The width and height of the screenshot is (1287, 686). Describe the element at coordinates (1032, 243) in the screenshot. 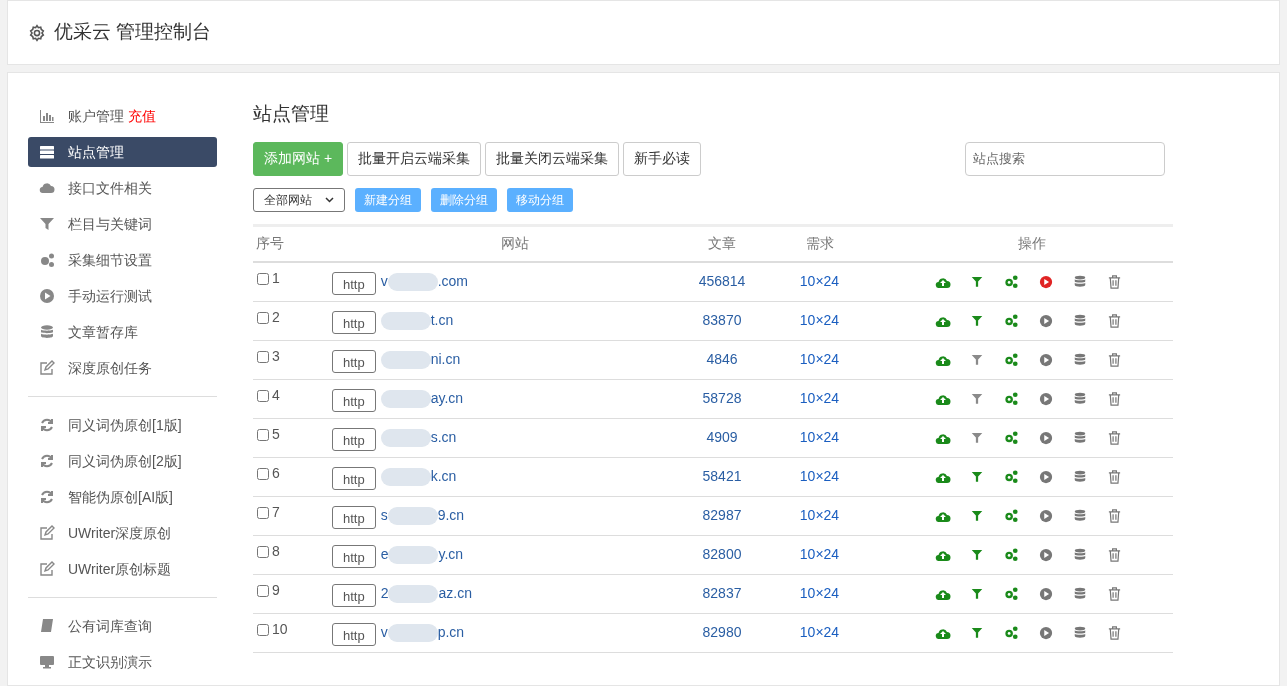

I see `column-header: 操作` at that location.